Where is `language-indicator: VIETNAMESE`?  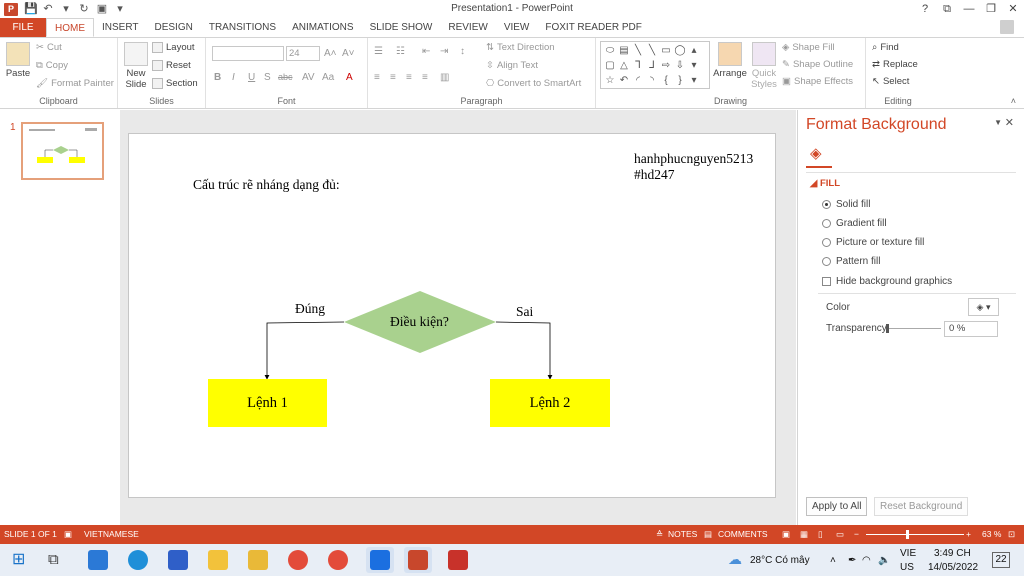
language-indicator: VIETNAMESE is located at coordinates (111, 534).